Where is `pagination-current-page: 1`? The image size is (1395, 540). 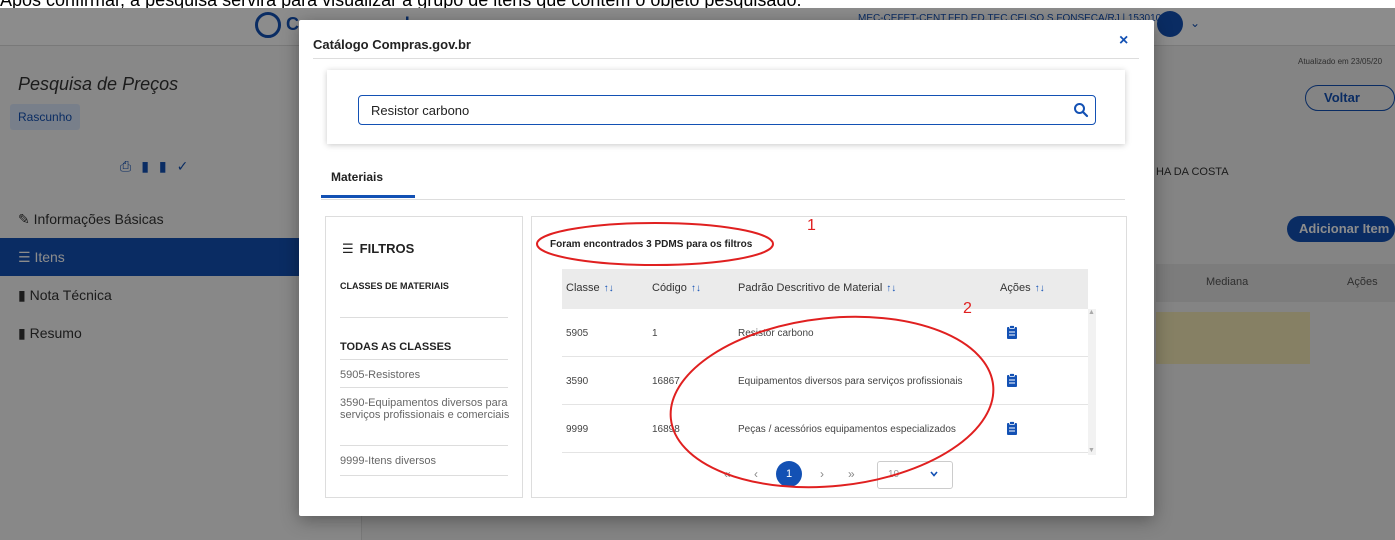
pagination-current-page: 1 is located at coordinates (789, 474).